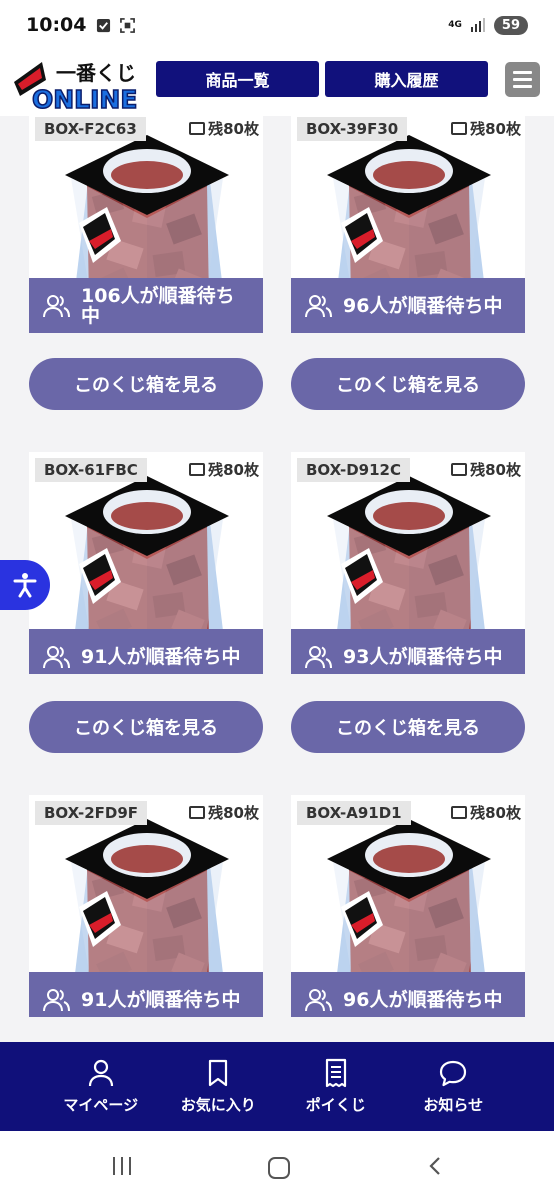 The image size is (554, 1200). Describe the element at coordinates (158, 305) in the screenshot. I see `waiting-count: 106人が順番待ち中` at that location.